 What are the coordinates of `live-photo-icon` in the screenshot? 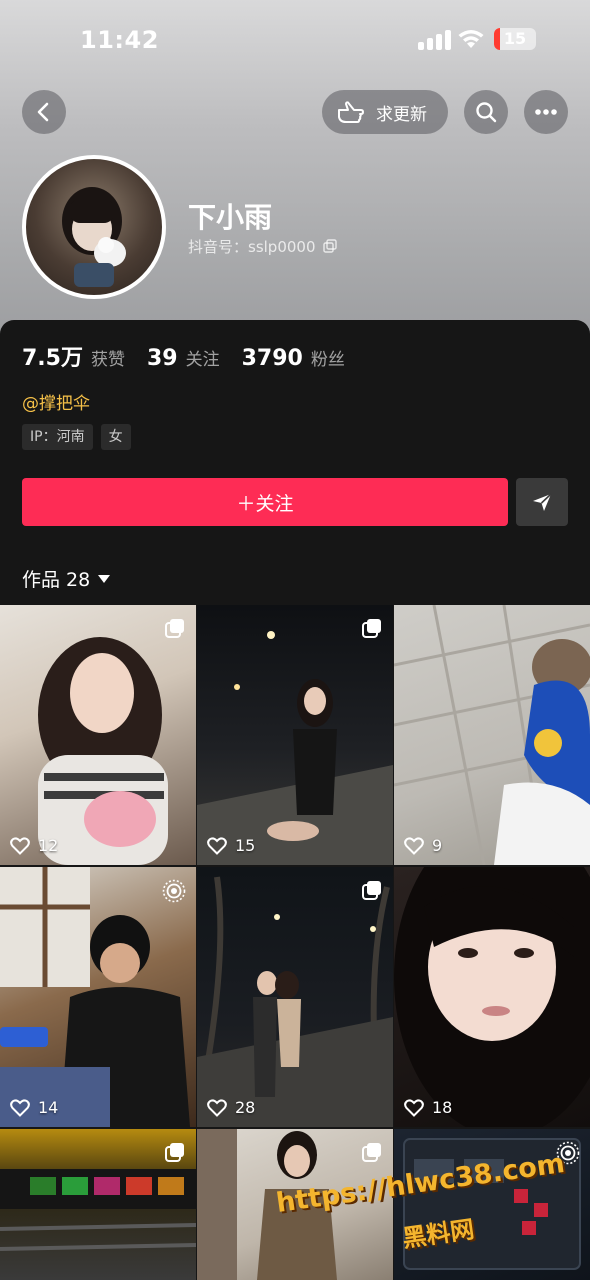 It's located at (174, 893).